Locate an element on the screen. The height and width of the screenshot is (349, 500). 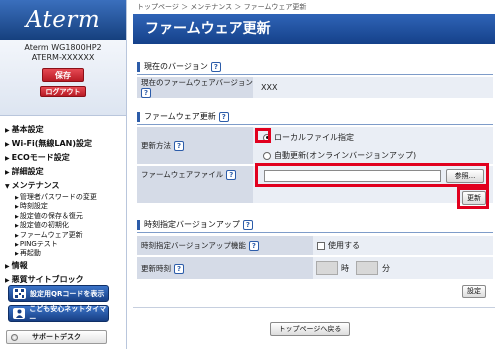
option-label: ローカルファイル指定 is located at coordinates (314, 137).